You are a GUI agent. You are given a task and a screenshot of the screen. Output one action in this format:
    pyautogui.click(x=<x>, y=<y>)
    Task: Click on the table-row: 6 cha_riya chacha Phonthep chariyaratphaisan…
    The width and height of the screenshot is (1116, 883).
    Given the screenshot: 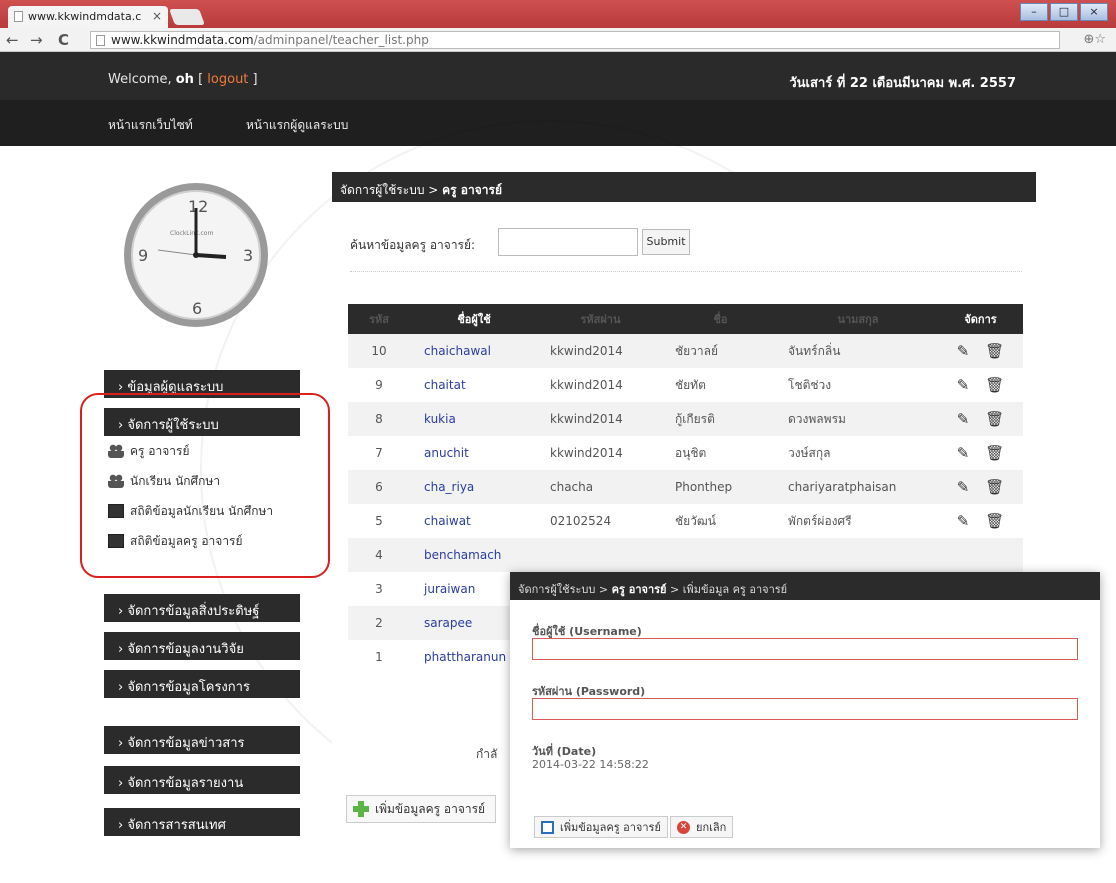 What is the action you would take?
    pyautogui.click(x=685, y=487)
    